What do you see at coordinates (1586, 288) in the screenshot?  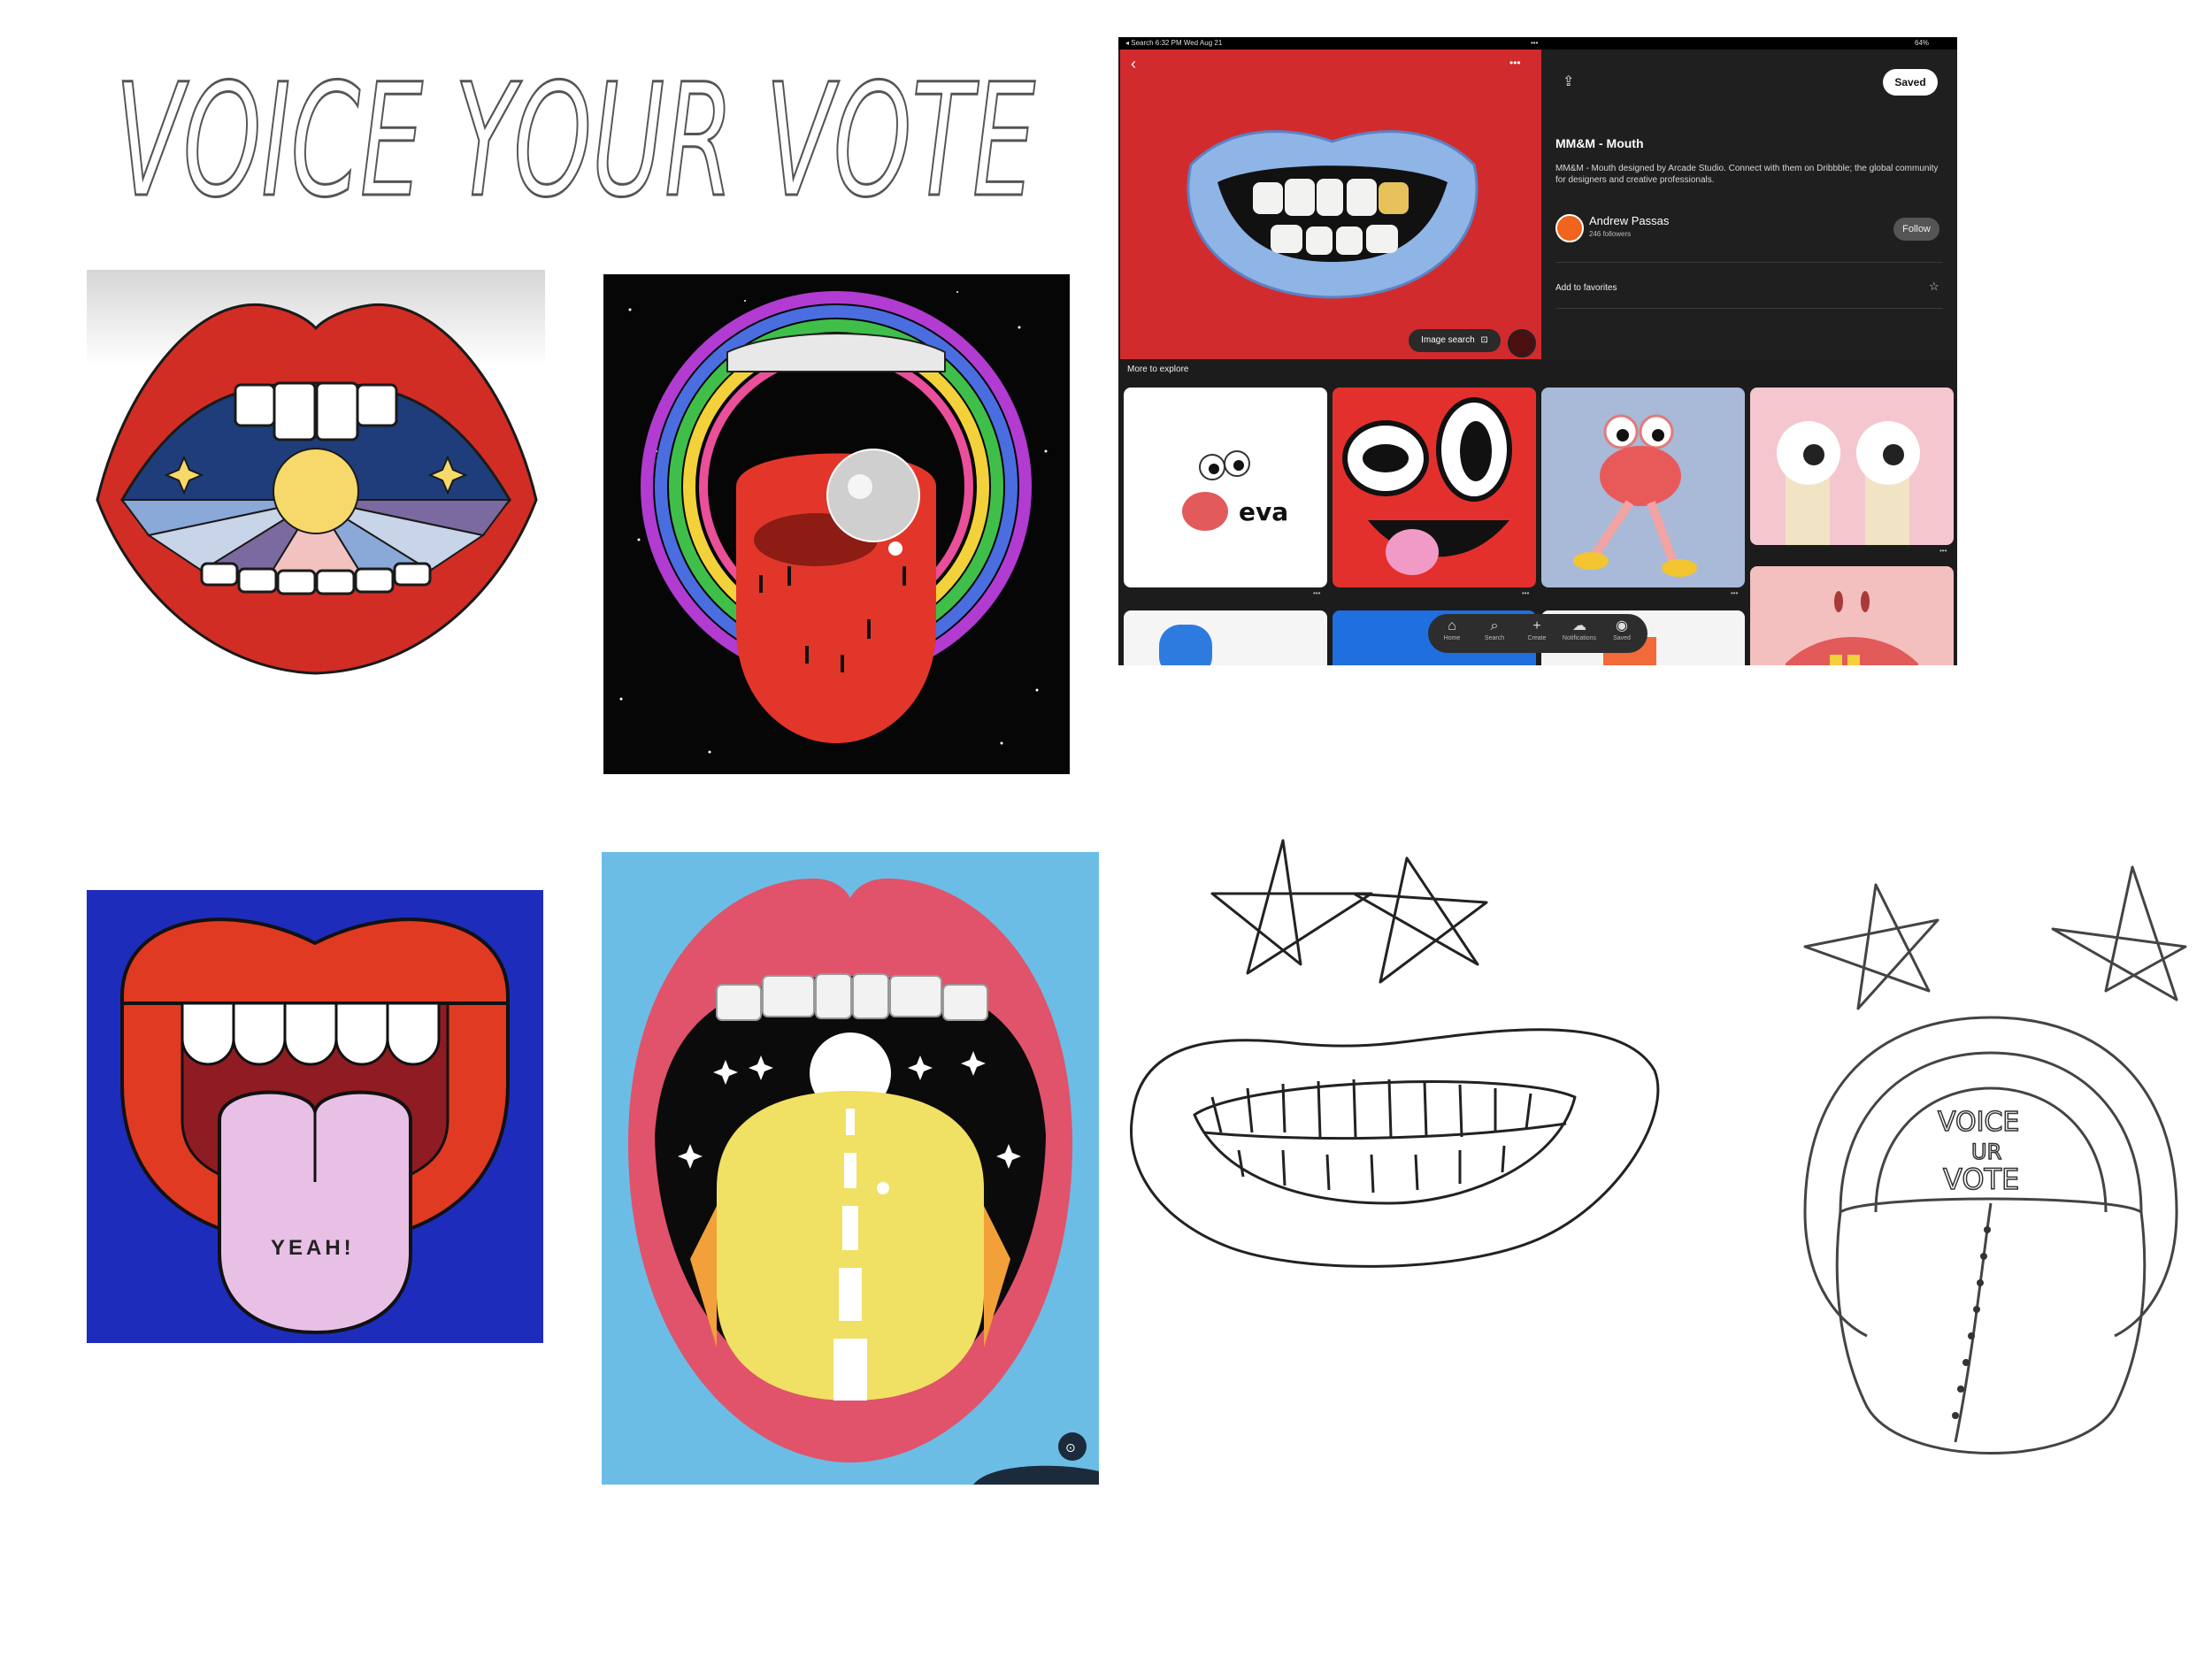 I see `add-to-favorites: Add to favorites` at bounding box center [1586, 288].